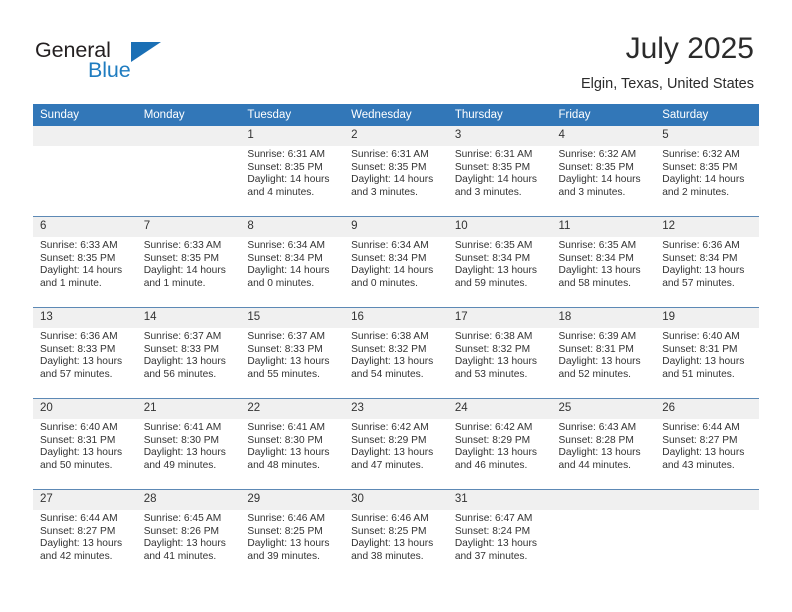  Describe the element at coordinates (595, 283) in the screenshot. I see `daylight-text-line2: and 58 minutes.` at that location.